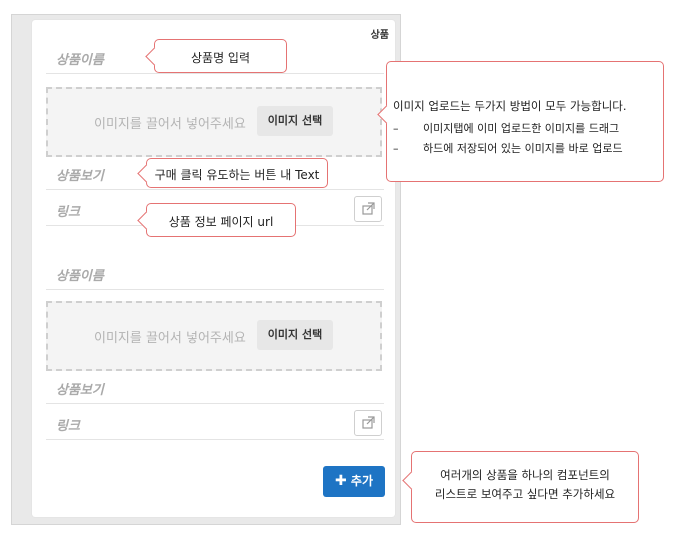 Image resolution: width=677 pixels, height=542 pixels. Describe the element at coordinates (379, 35) in the screenshot. I see `panel-title: 상품` at that location.